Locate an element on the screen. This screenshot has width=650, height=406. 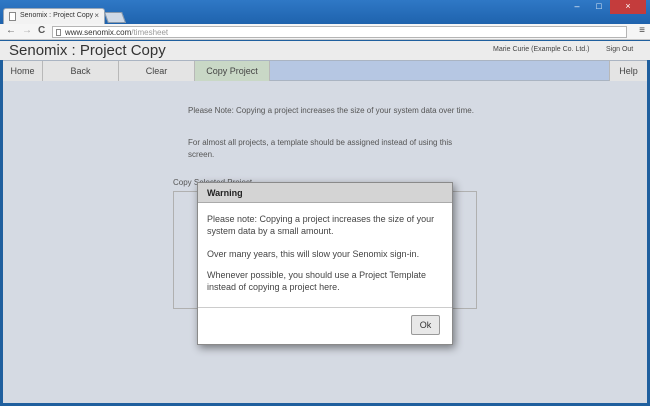
menu-icon: ≡ is located at coordinates (642, 30).